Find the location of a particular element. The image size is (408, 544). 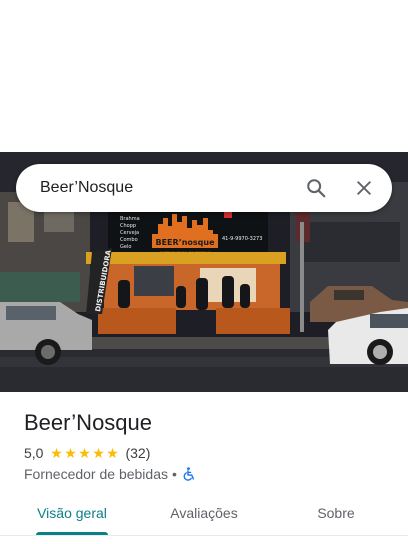

star-rating: ★ ★ ★ ★ ★ is located at coordinates (84, 453).